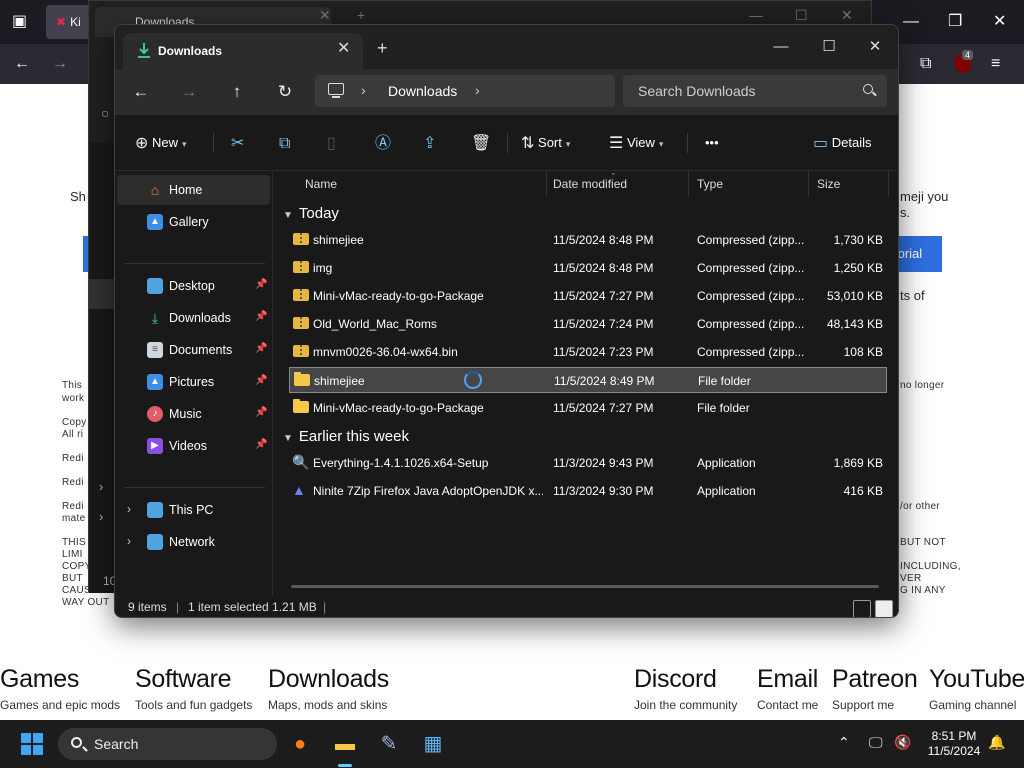 Image resolution: width=1024 pixels, height=768 pixels. I want to click on copy-button: ⧉, so click(284, 143).